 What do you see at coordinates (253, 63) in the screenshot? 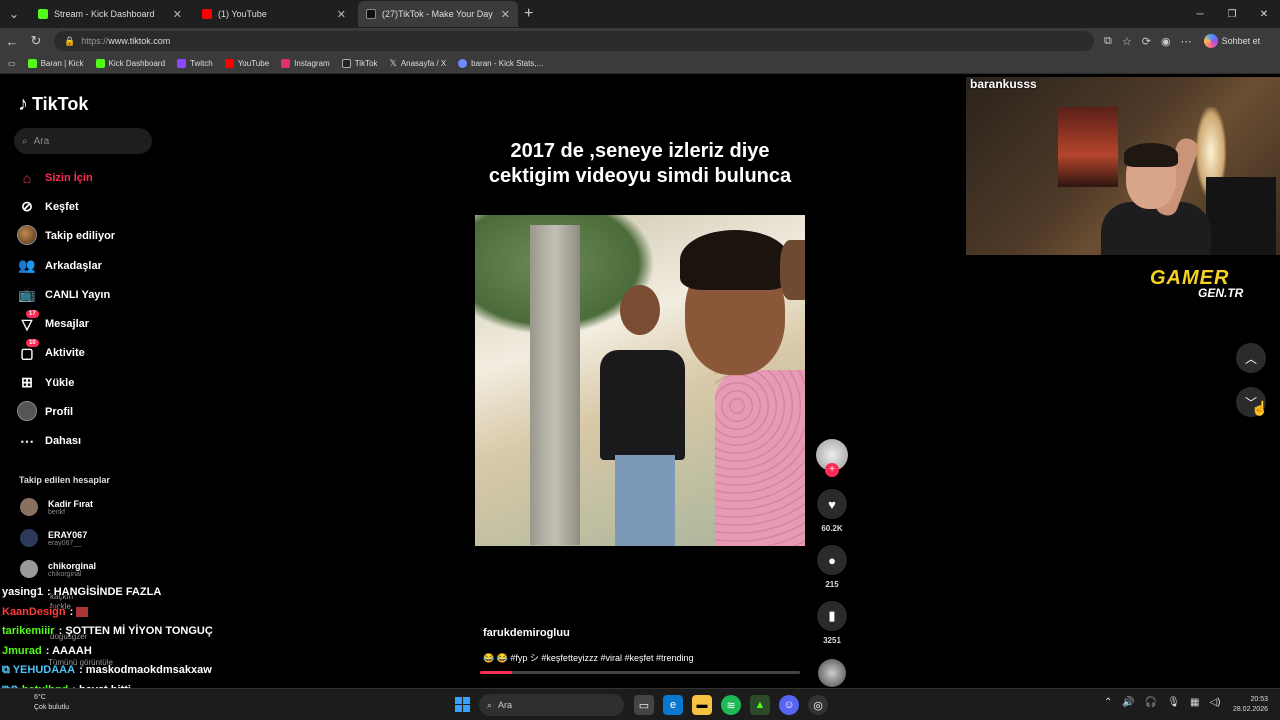
I see `bookmark-label: YouTube` at bounding box center [253, 63].